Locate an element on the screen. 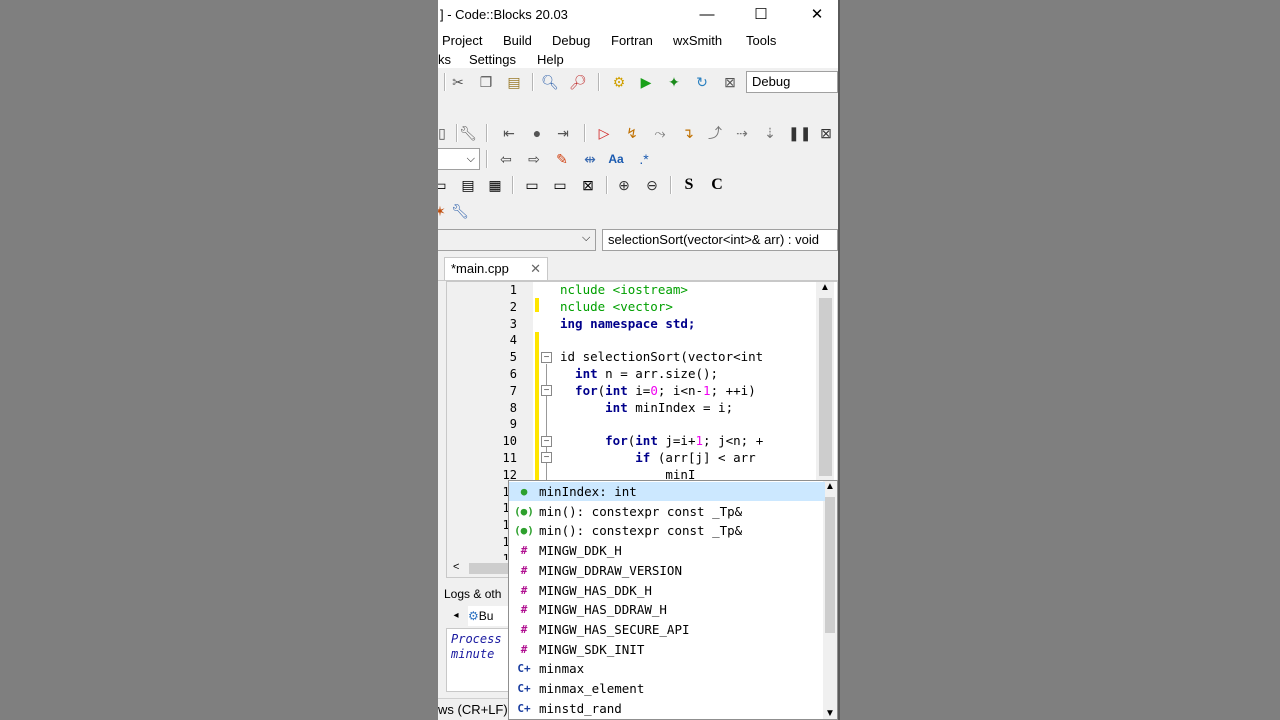 Image resolution: width=1280 pixels, height=720 pixels. line-number: 15 is located at coordinates (482, 525).